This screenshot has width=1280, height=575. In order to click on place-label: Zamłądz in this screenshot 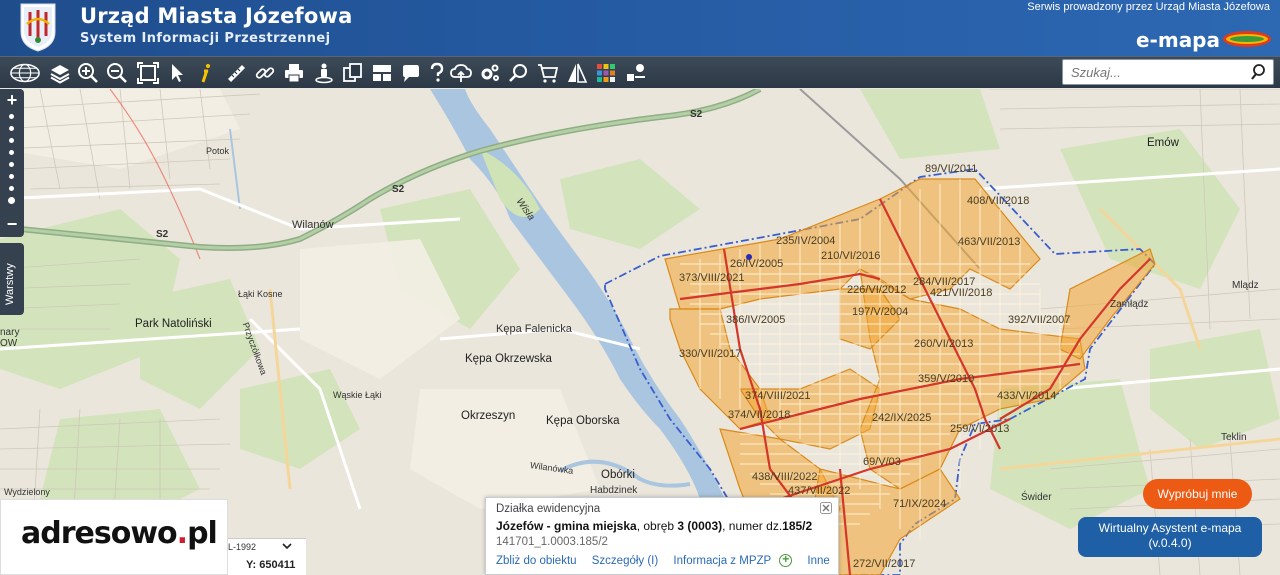, I will do `click(1129, 304)`.